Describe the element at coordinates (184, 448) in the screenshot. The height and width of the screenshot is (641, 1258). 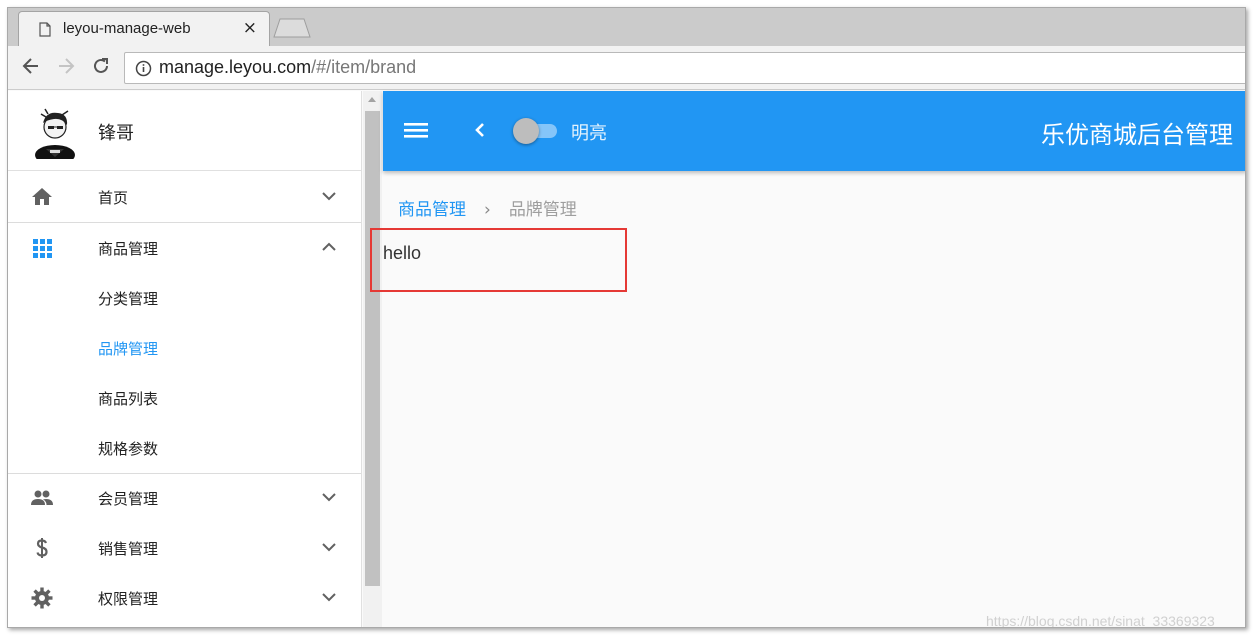
I see `sidebar-subitem-spec-params: 规格参数` at that location.